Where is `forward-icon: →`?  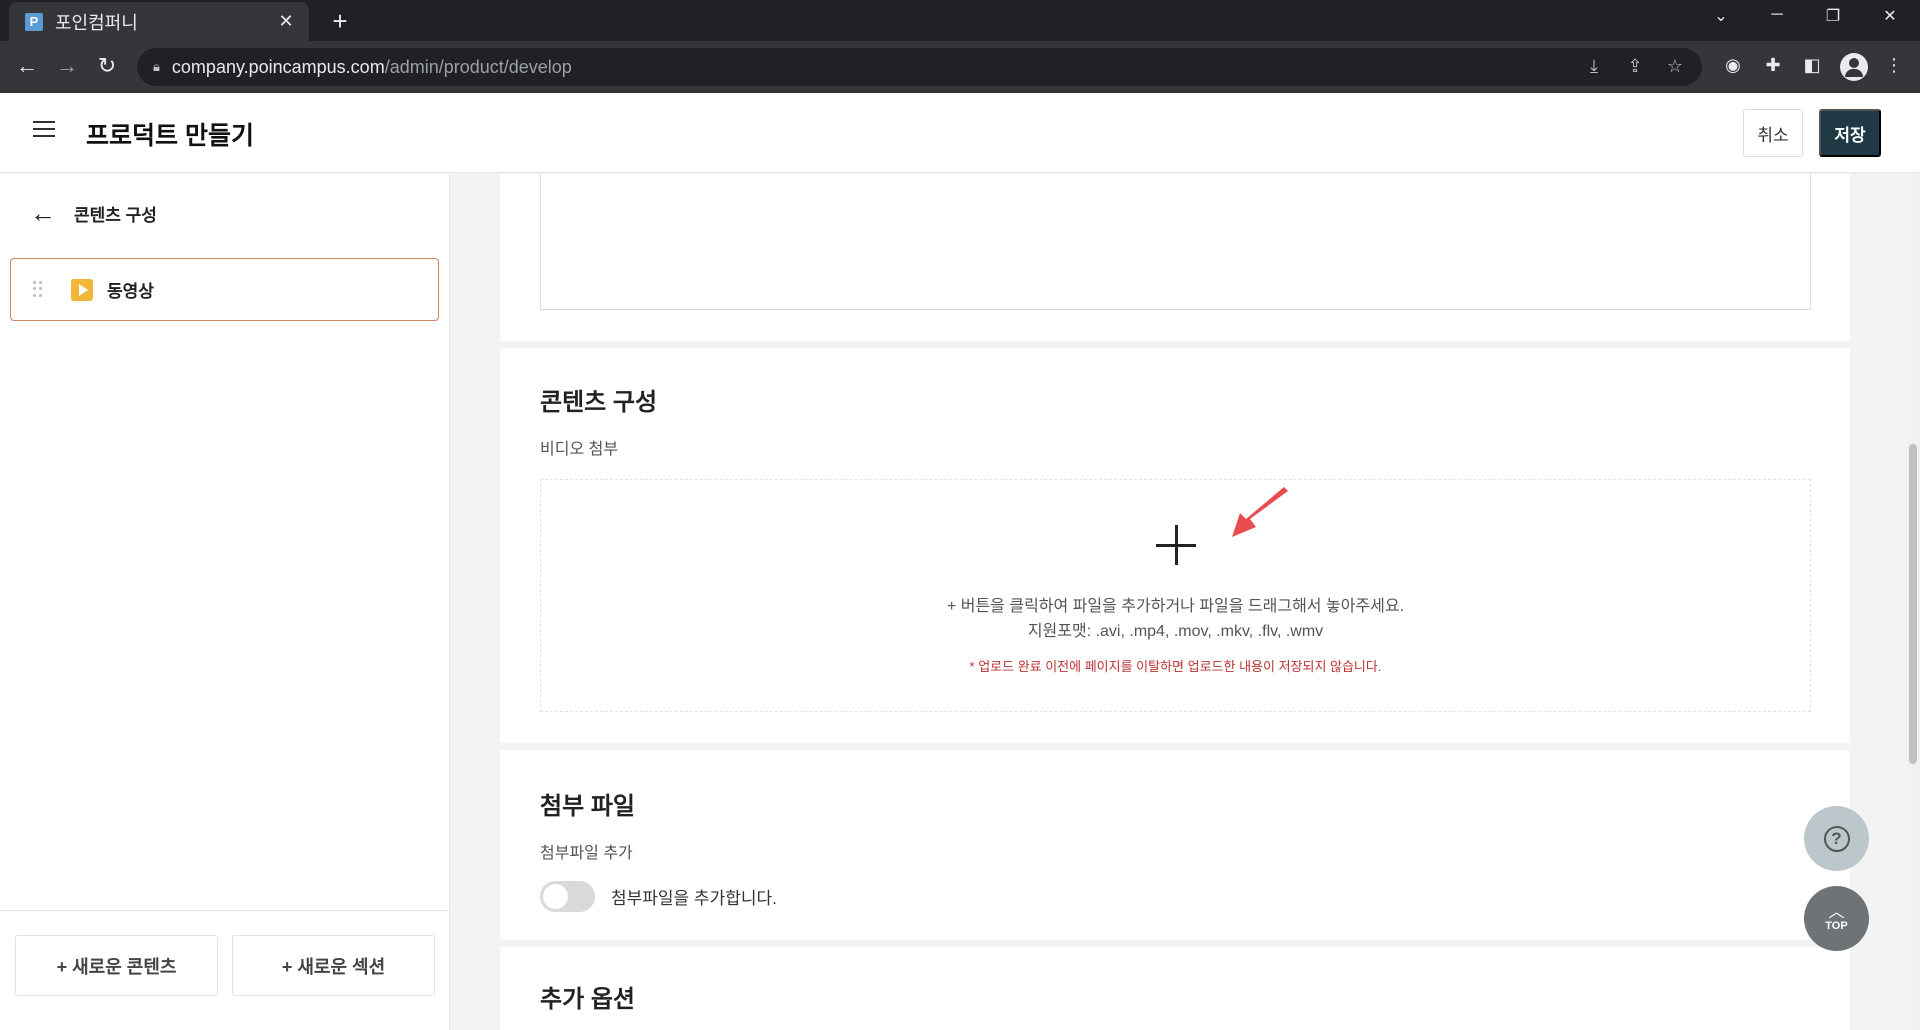 forward-icon: → is located at coordinates (67, 66).